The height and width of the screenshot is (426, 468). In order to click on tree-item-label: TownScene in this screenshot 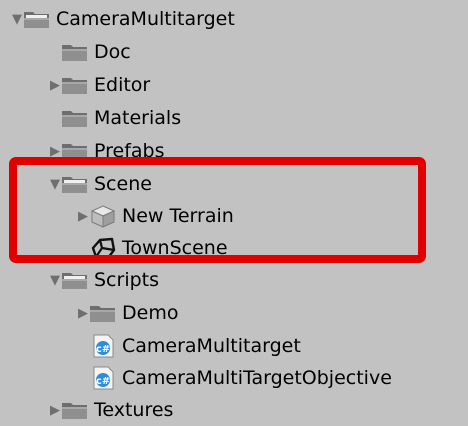, I will do `click(175, 247)`.